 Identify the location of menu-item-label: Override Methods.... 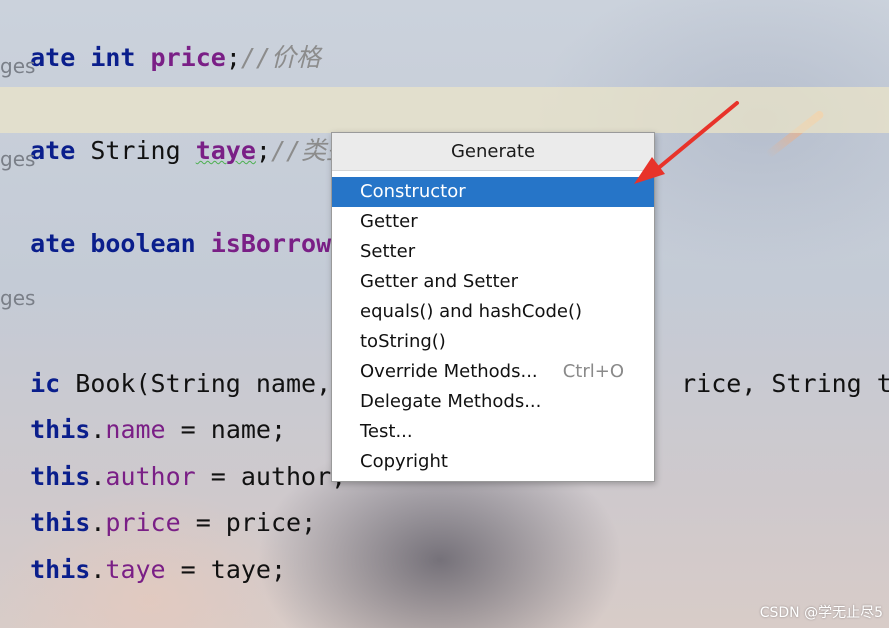
(449, 371).